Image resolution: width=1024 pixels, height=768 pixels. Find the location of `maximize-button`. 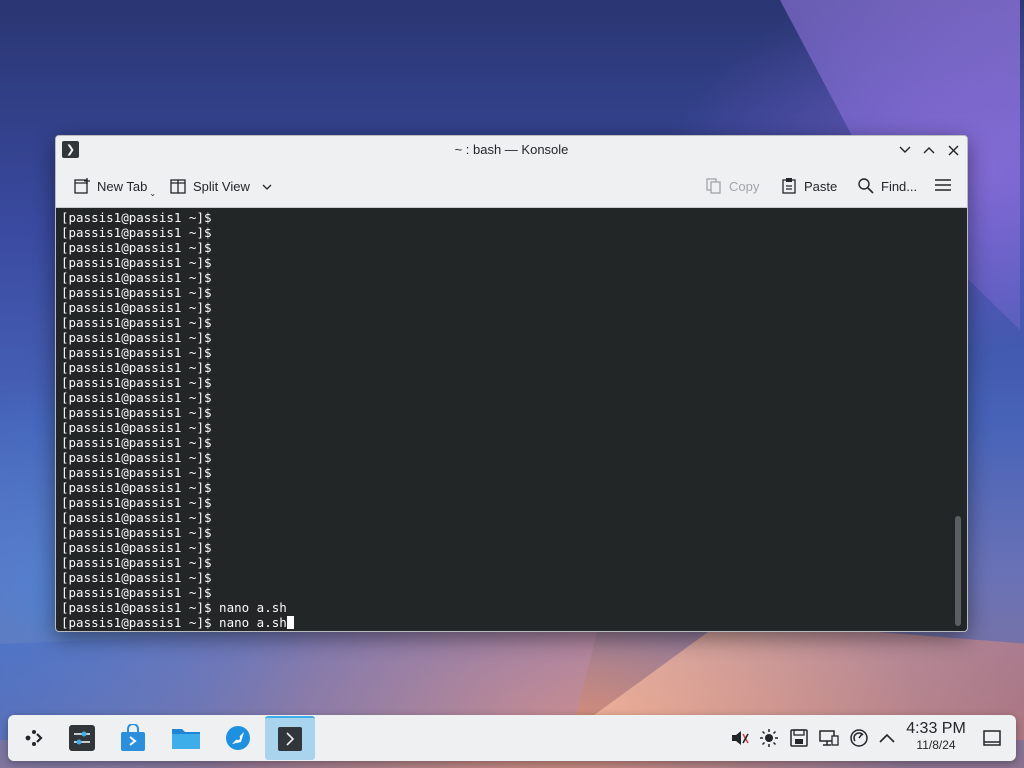

maximize-button is located at coordinates (929, 150).